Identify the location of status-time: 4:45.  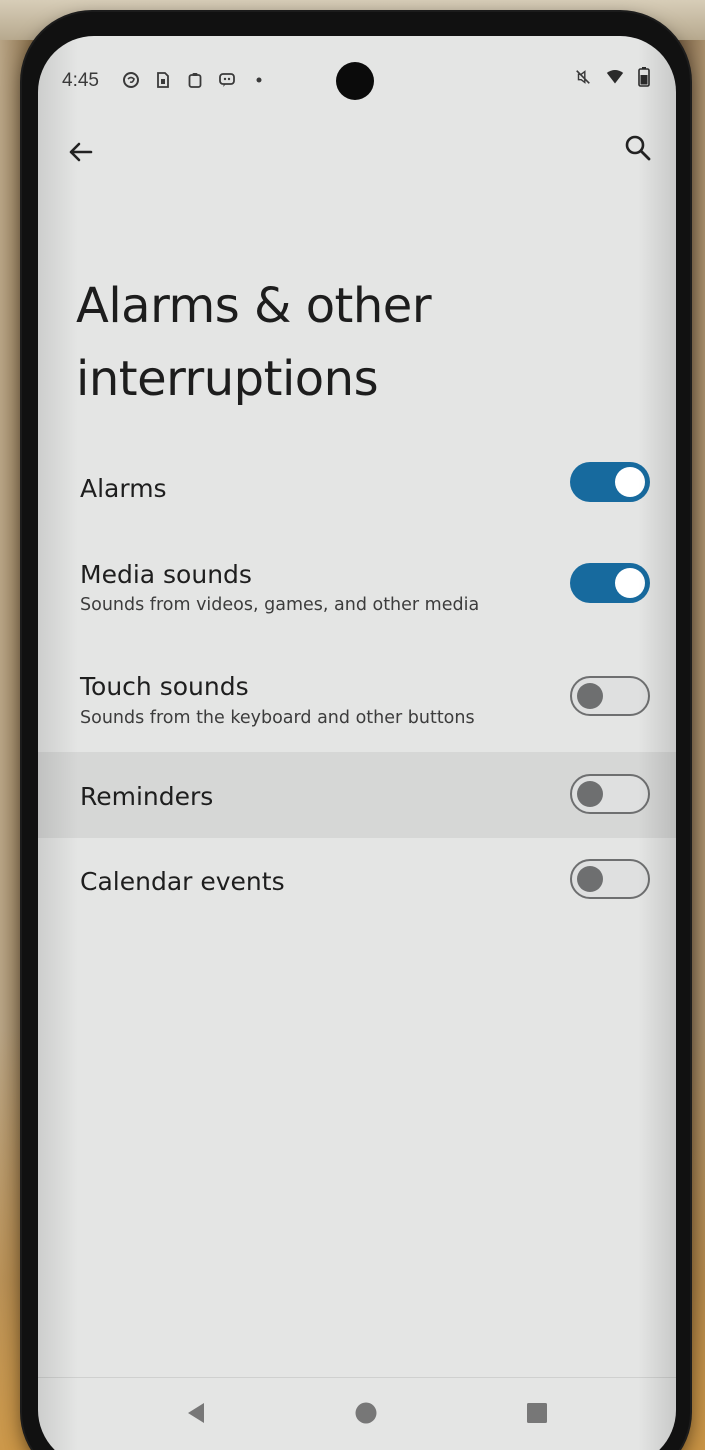
(80, 80).